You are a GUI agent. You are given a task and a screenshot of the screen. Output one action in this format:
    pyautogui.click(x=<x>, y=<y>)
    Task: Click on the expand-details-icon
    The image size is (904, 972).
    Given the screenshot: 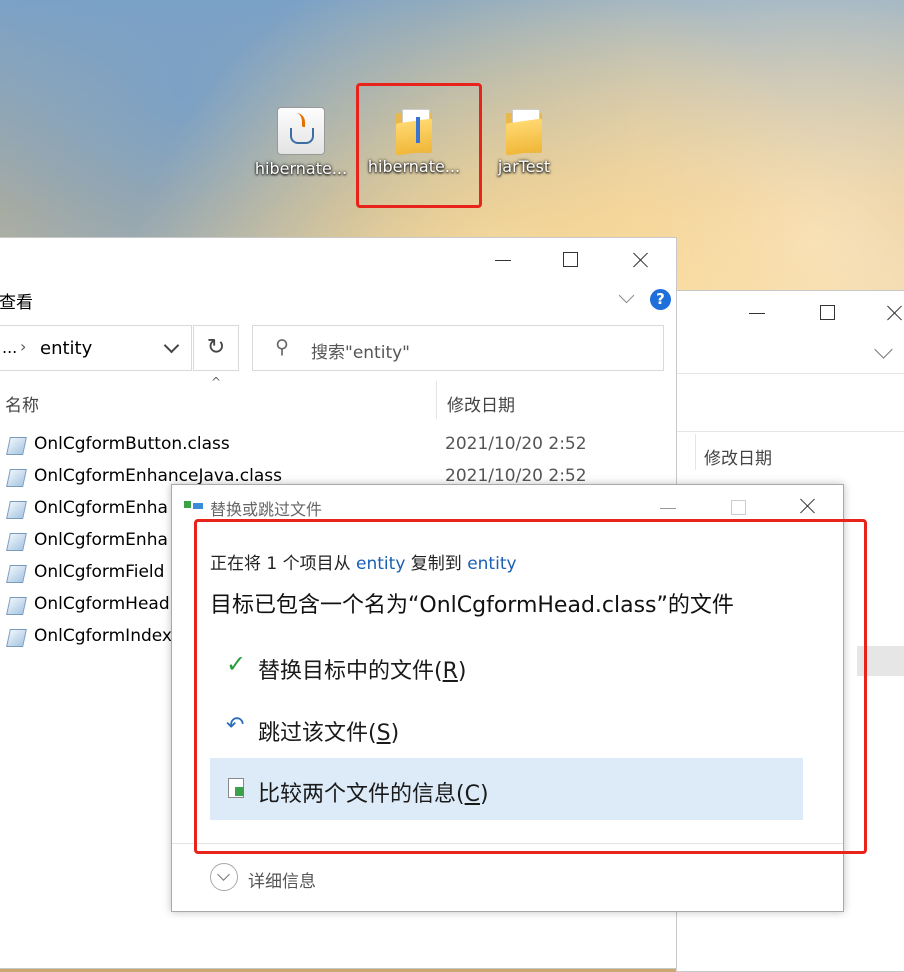 What is the action you would take?
    pyautogui.click(x=224, y=877)
    